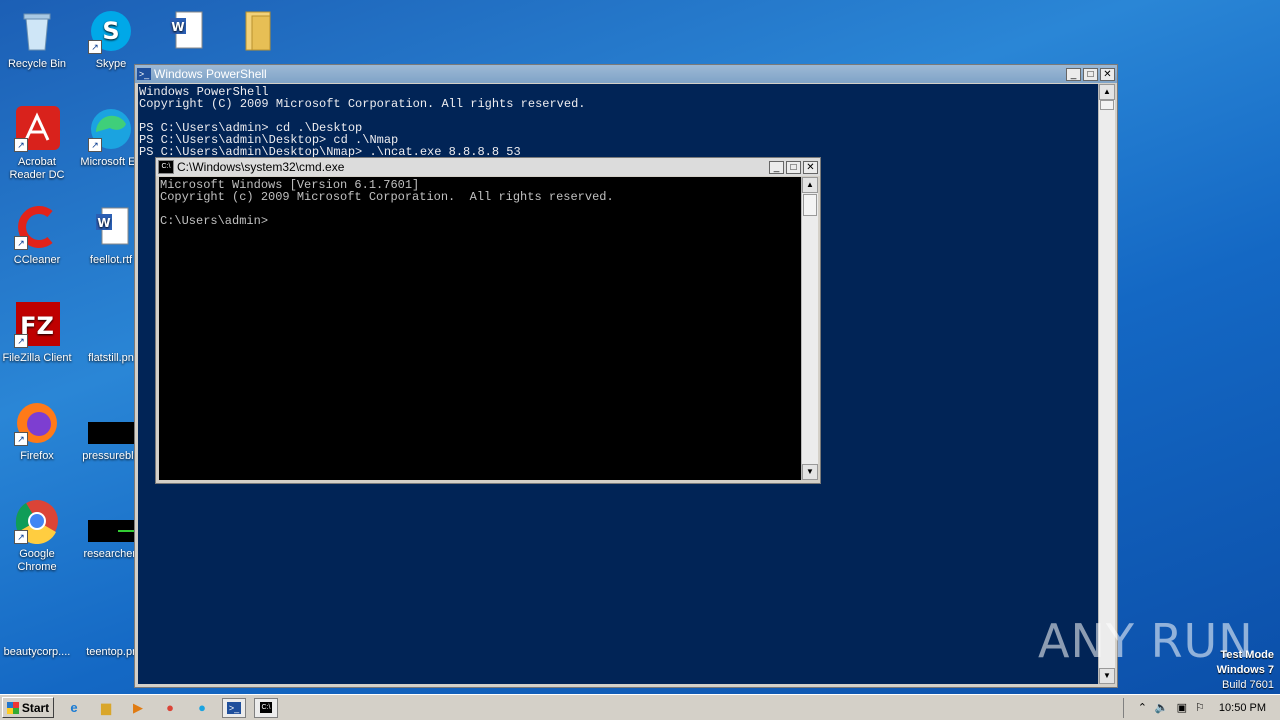 The width and height of the screenshot is (1280, 720). I want to click on taskbar-powershell: >_, so click(234, 707).